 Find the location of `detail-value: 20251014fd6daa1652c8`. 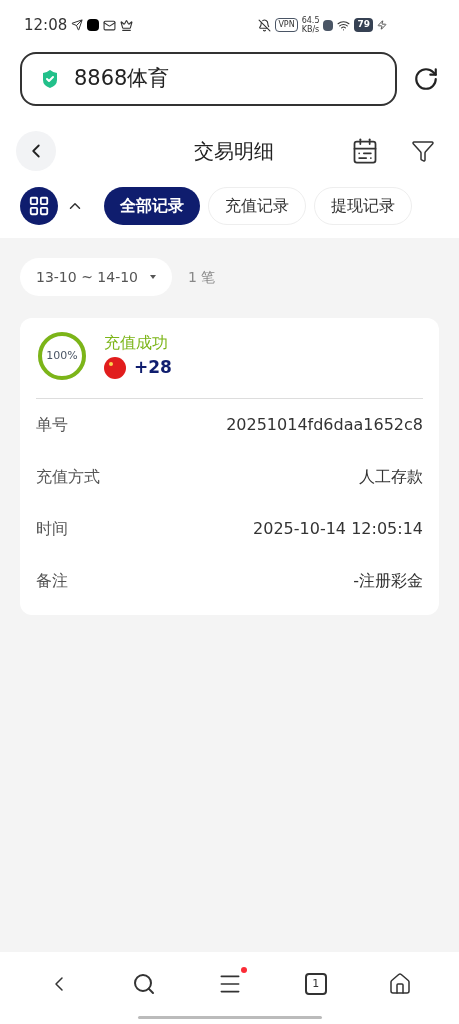

detail-value: 20251014fd6daa1652c8 is located at coordinates (324, 425).